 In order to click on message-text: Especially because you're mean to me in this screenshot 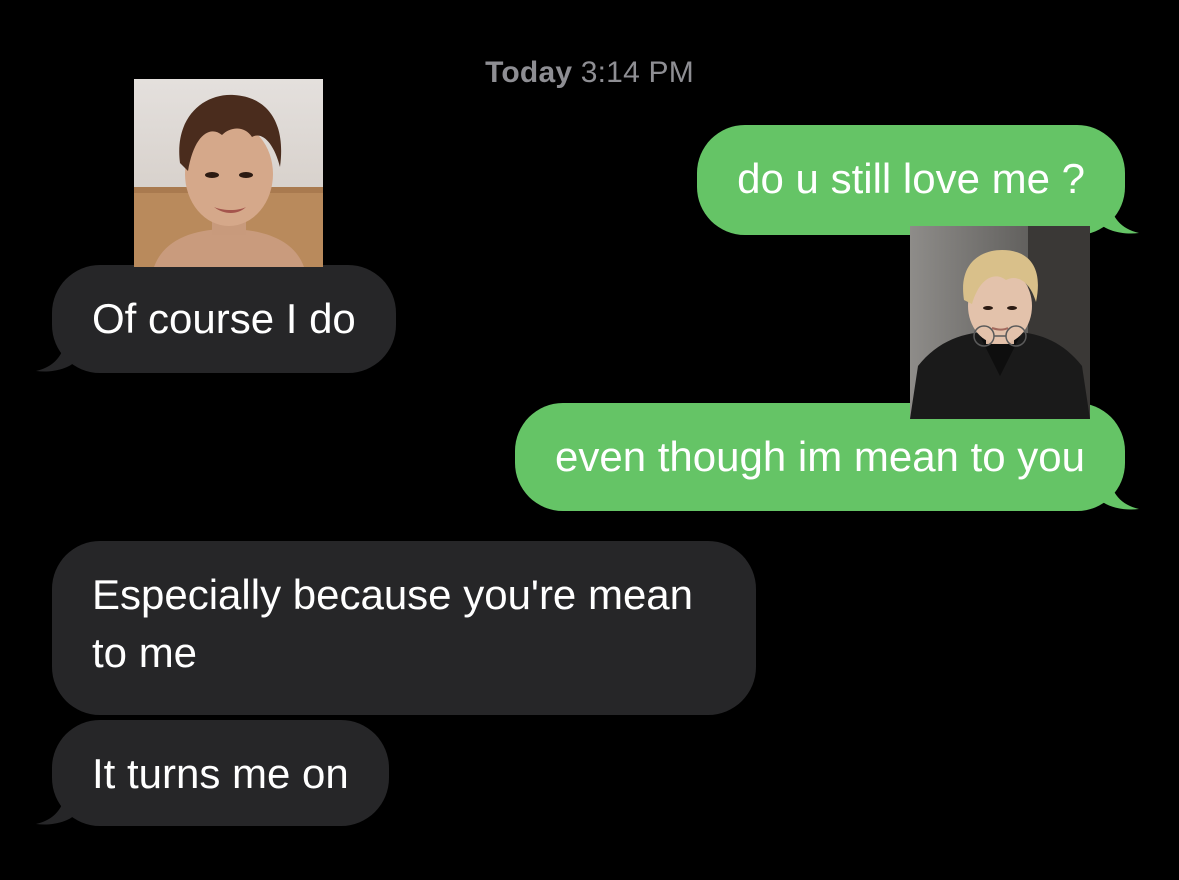, I will do `click(393, 623)`.